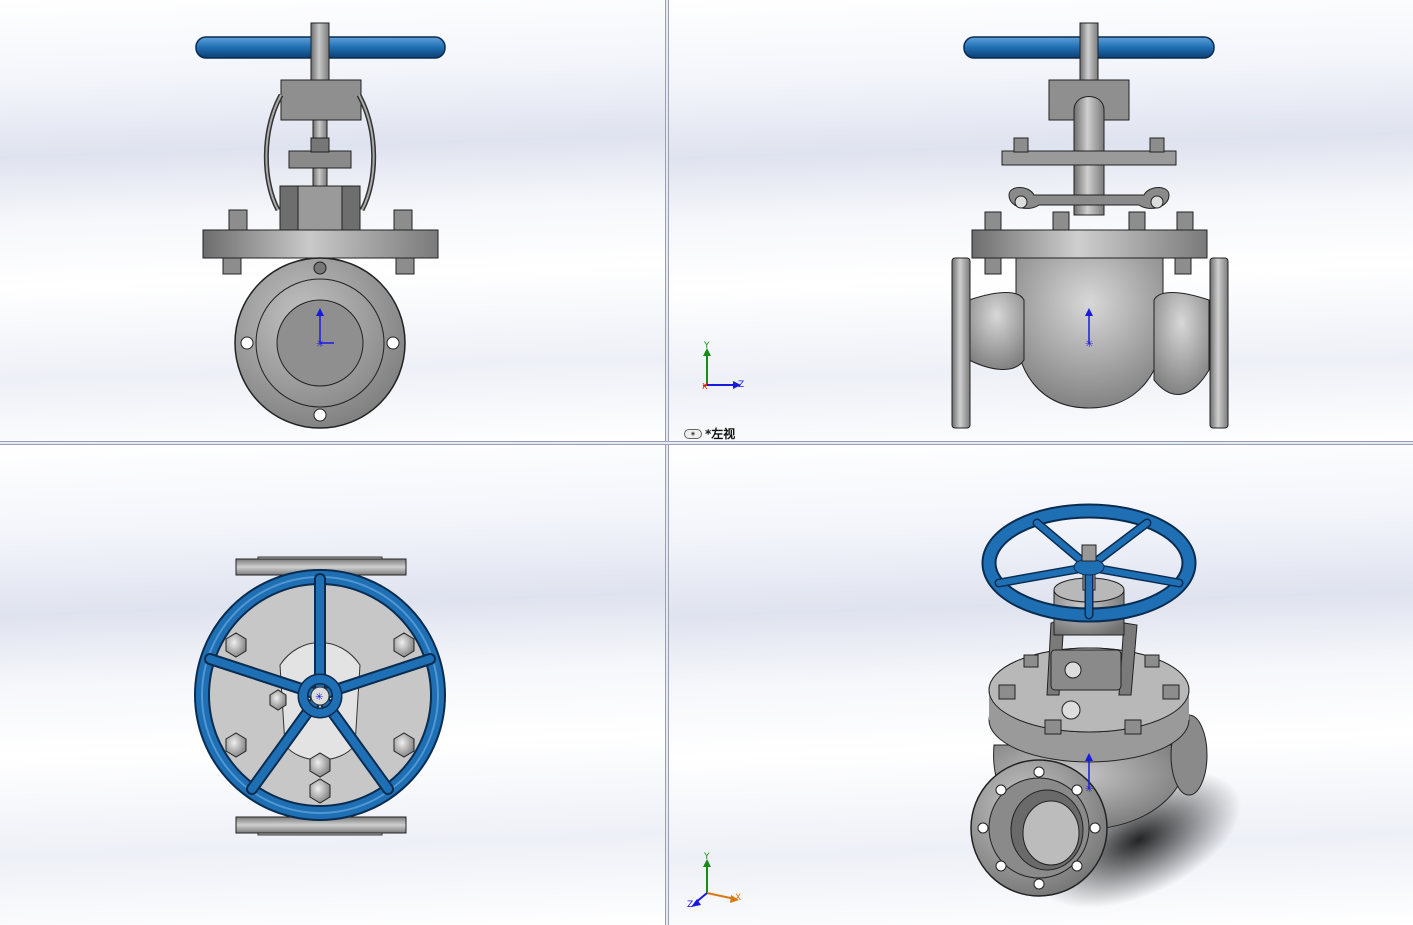 Image resolution: width=1413 pixels, height=925 pixels. What do you see at coordinates (1219, 343) in the screenshot?
I see `flange-right` at bounding box center [1219, 343].